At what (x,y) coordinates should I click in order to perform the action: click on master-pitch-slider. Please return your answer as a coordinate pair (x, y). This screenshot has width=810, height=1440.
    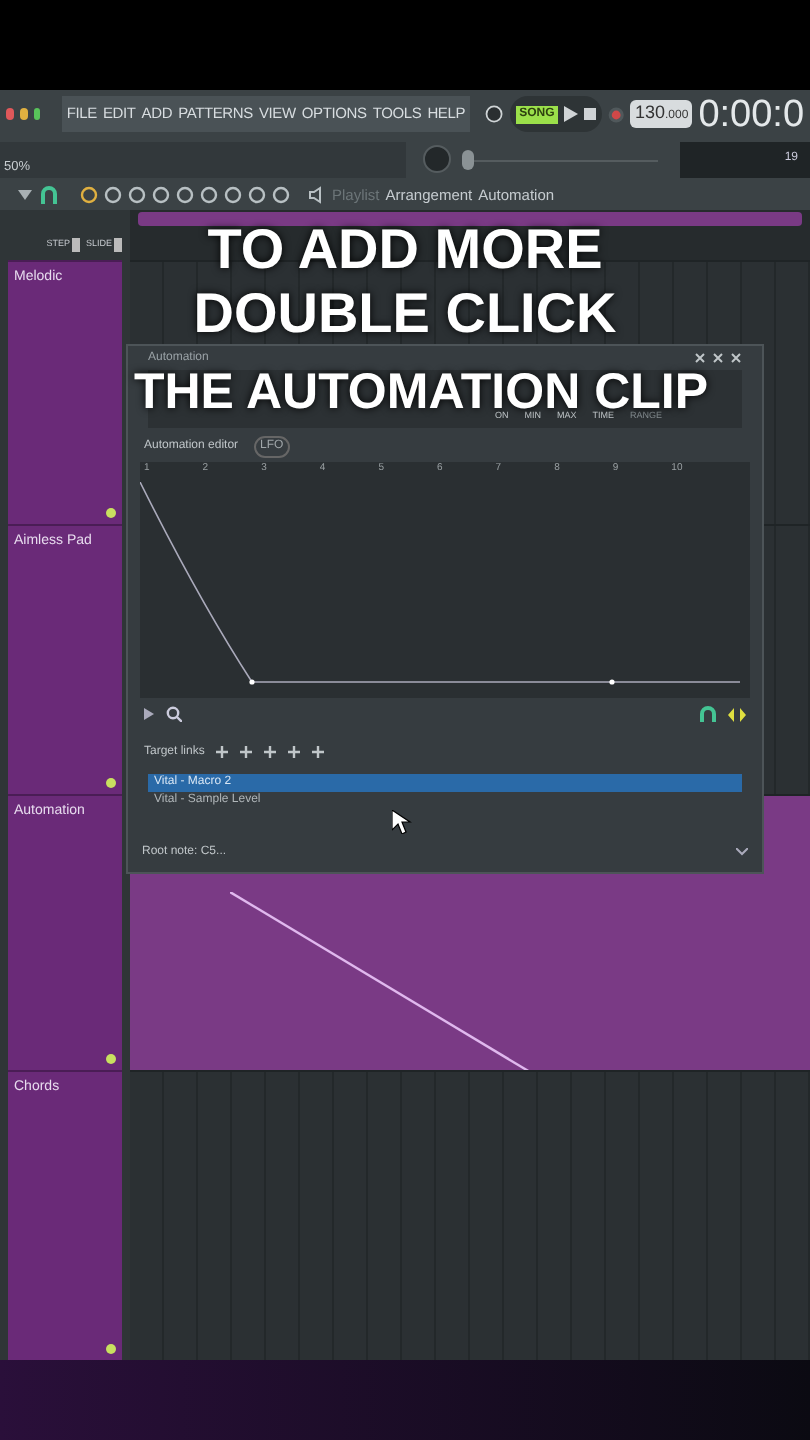
    Looking at the image, I should click on (558, 159).